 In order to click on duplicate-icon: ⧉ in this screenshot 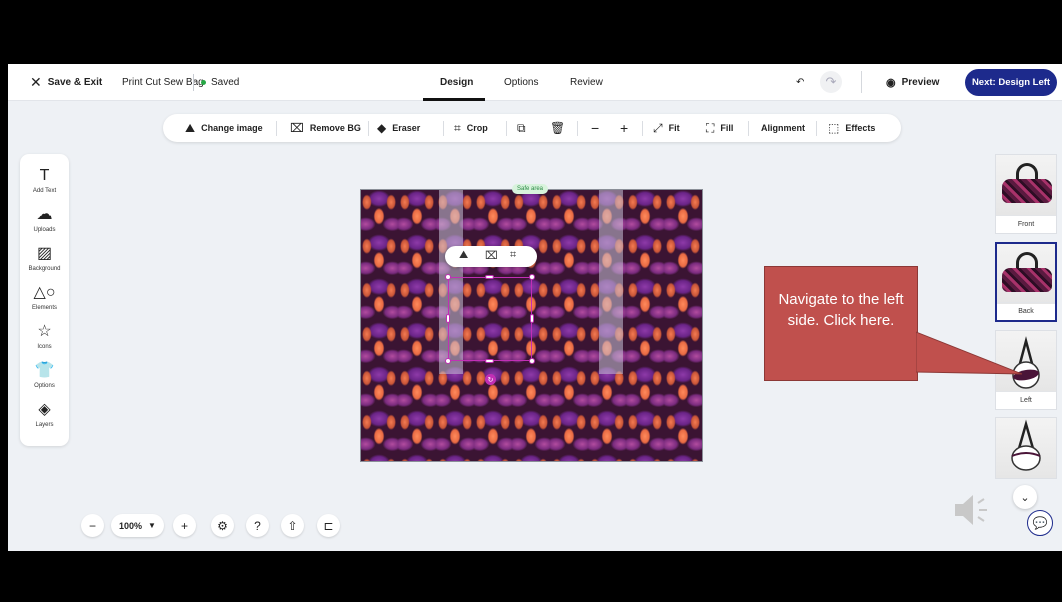, I will do `click(521, 128)`.